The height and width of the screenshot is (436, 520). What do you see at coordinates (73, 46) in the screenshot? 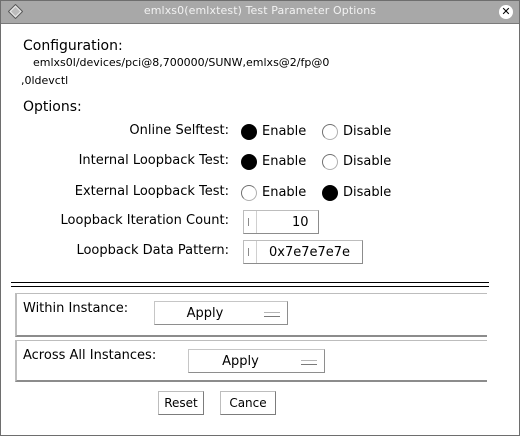
I see `configuration-heading: Configuration:` at bounding box center [73, 46].